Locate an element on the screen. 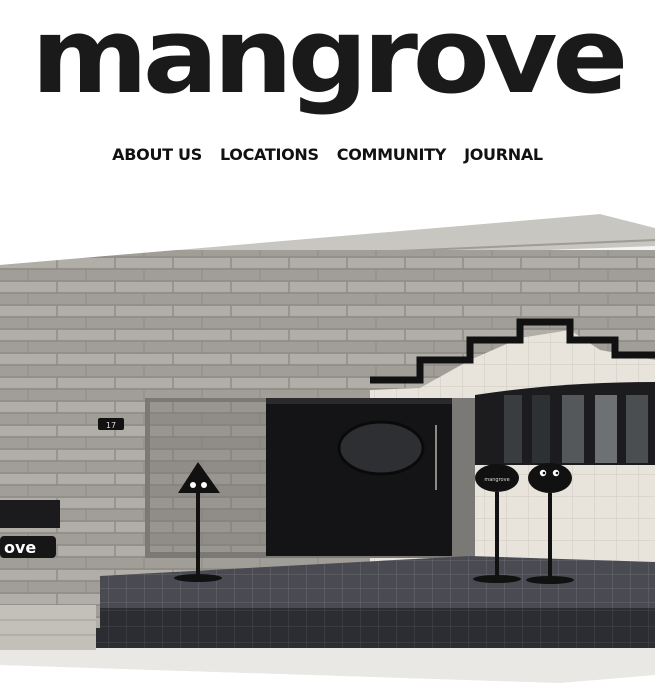  nav-journal: JOURNAL is located at coordinates (503, 154).